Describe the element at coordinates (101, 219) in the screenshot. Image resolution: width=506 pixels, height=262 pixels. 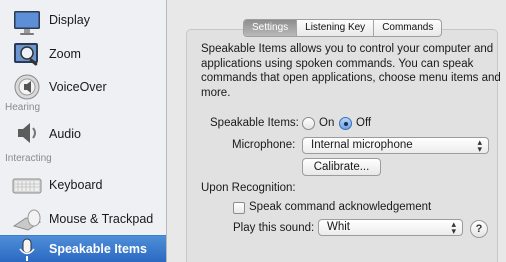
I see `sidebar-item-label: Mouse & Trackpad` at that location.